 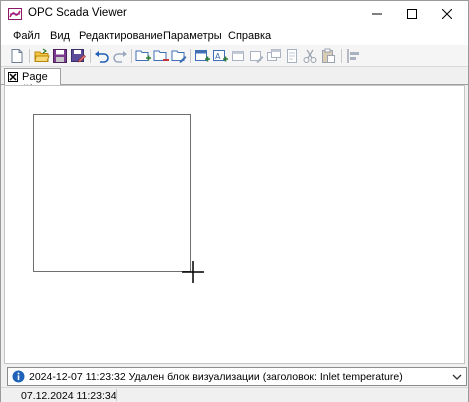 I want to click on add-block-icon, so click(x=202, y=56).